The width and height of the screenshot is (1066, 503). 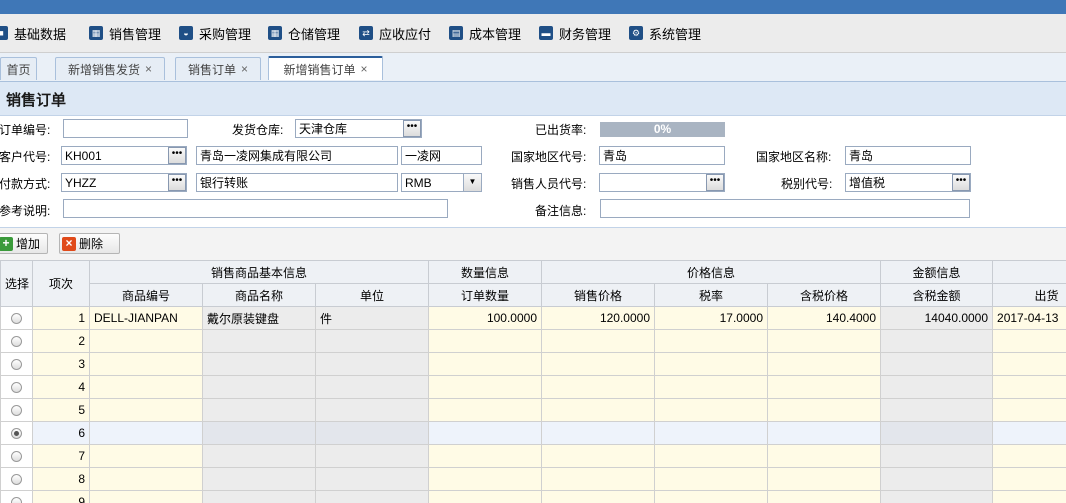 What do you see at coordinates (575, 33) in the screenshot?
I see `menu-item-7: ▬ 财务管理` at bounding box center [575, 33].